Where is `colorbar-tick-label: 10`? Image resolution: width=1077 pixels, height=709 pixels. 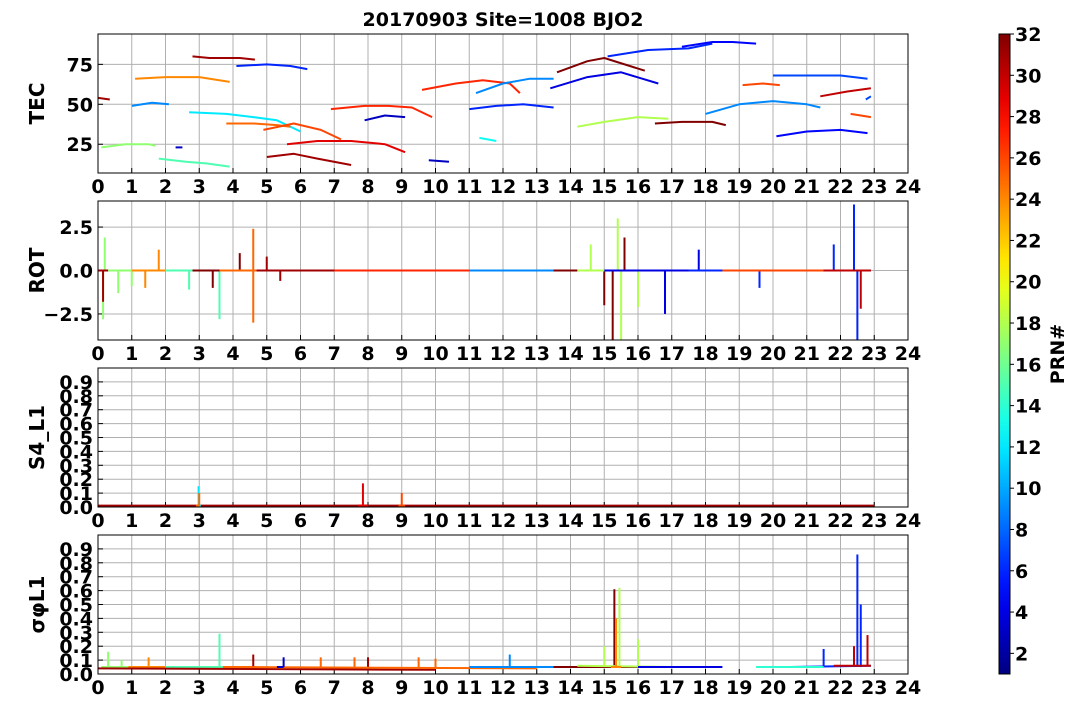
colorbar-tick-label: 10 is located at coordinates (1028, 489).